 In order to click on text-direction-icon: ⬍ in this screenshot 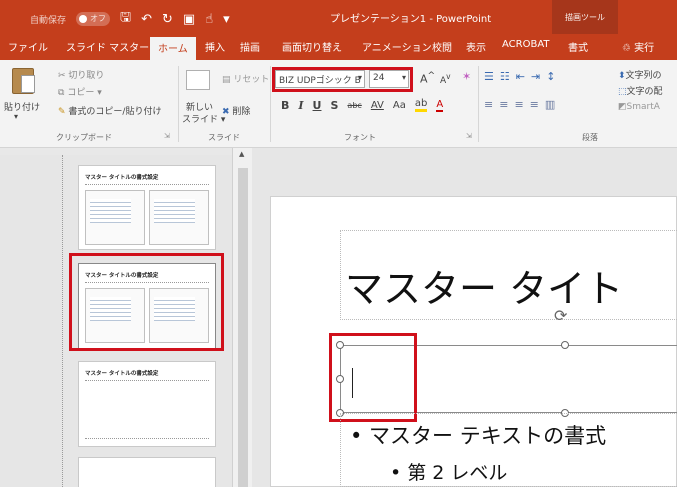, I will do `click(622, 76)`.